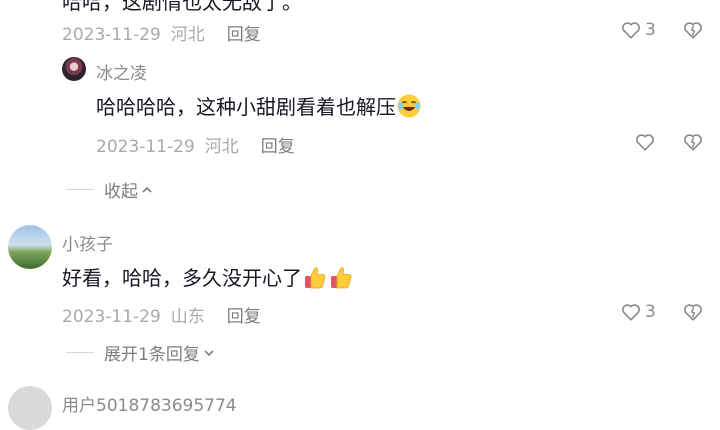  What do you see at coordinates (152, 355) in the screenshot?
I see `expand-label: 展开1条回复` at bounding box center [152, 355].